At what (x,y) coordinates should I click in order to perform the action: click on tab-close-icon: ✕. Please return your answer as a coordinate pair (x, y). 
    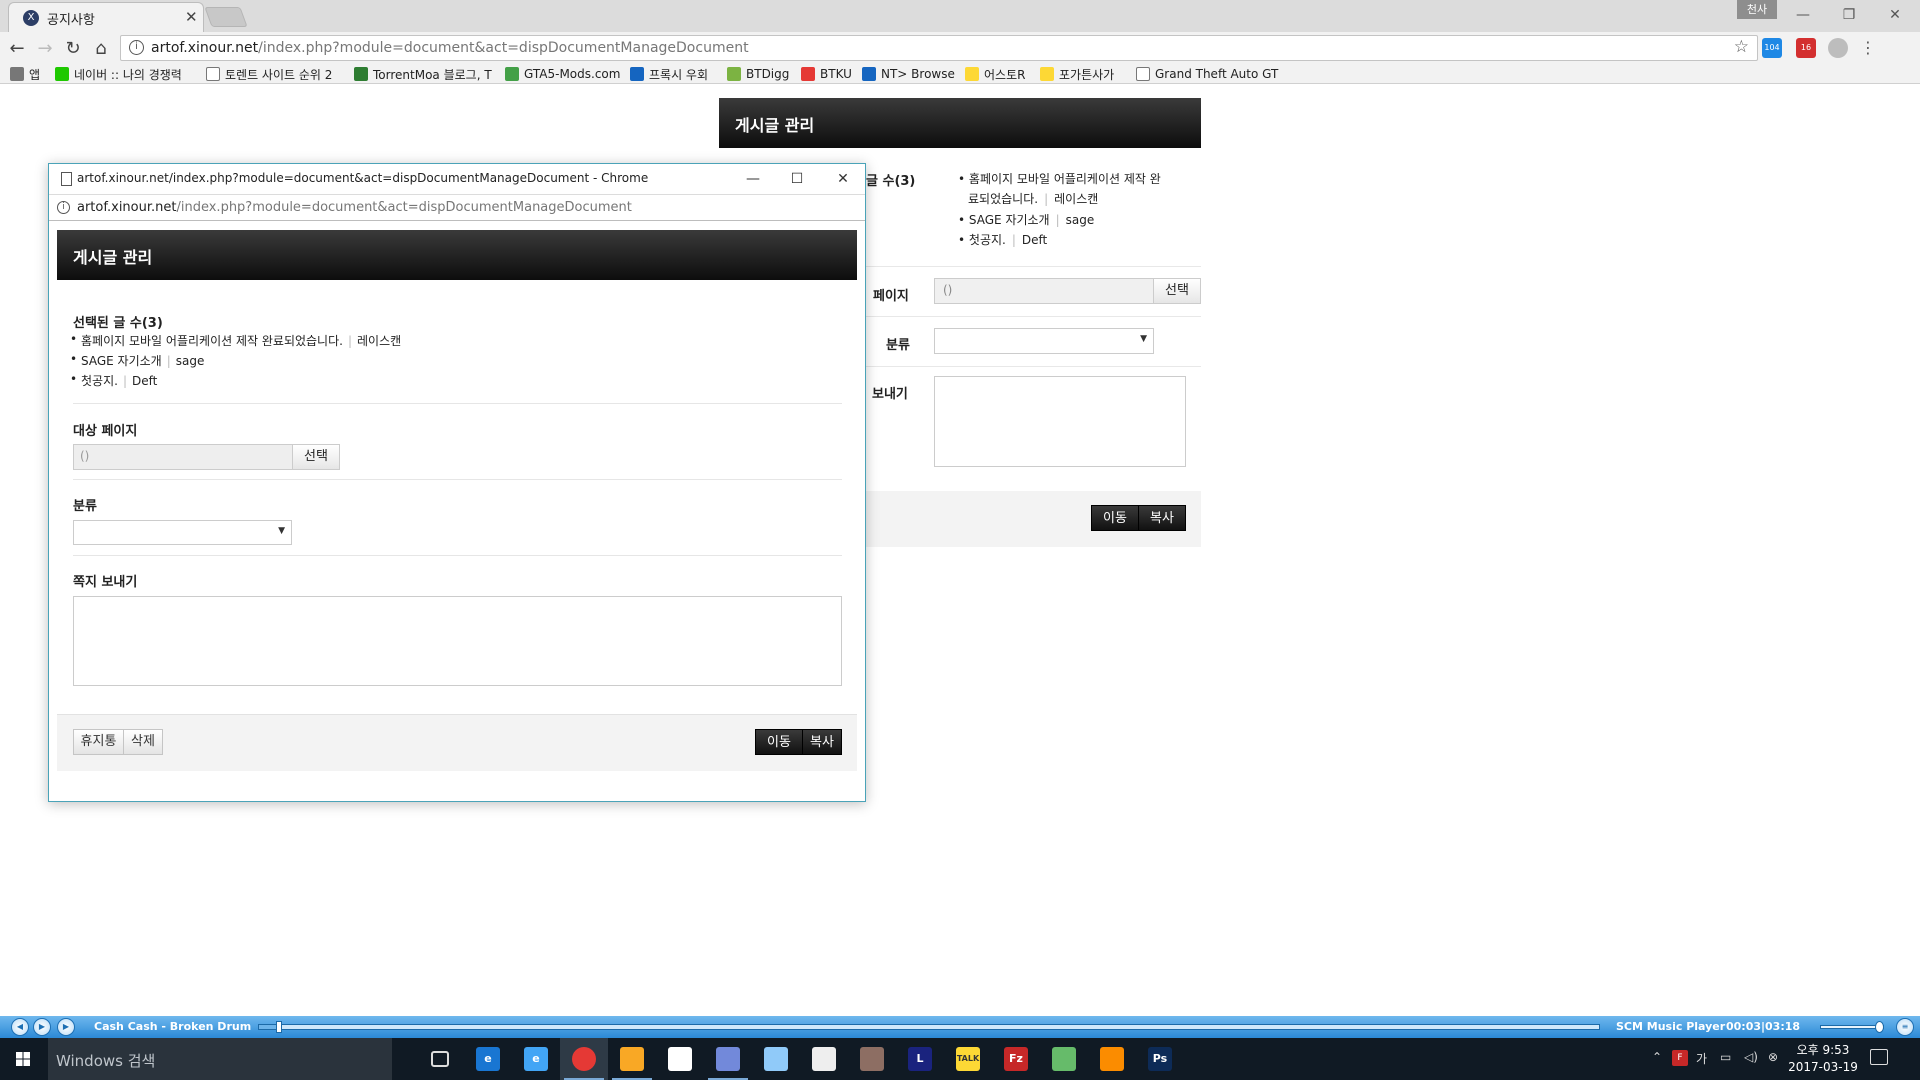
    Looking at the image, I should click on (191, 17).